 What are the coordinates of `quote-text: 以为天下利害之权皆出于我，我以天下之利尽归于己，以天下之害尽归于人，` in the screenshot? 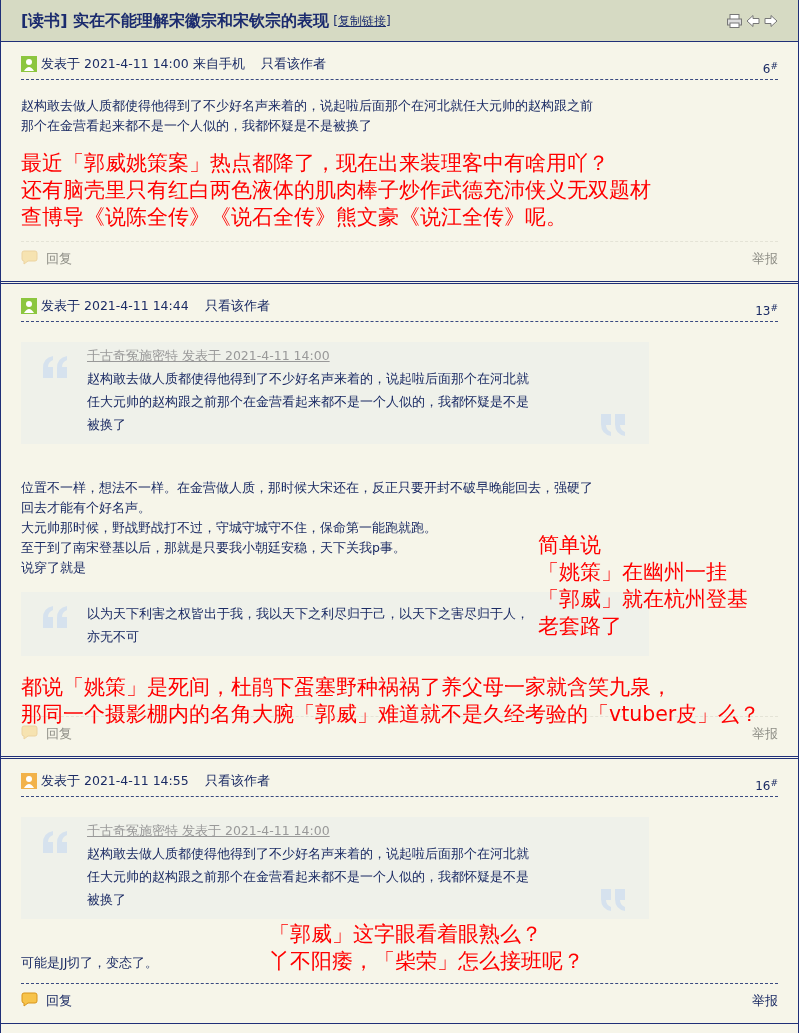 It's located at (308, 614).